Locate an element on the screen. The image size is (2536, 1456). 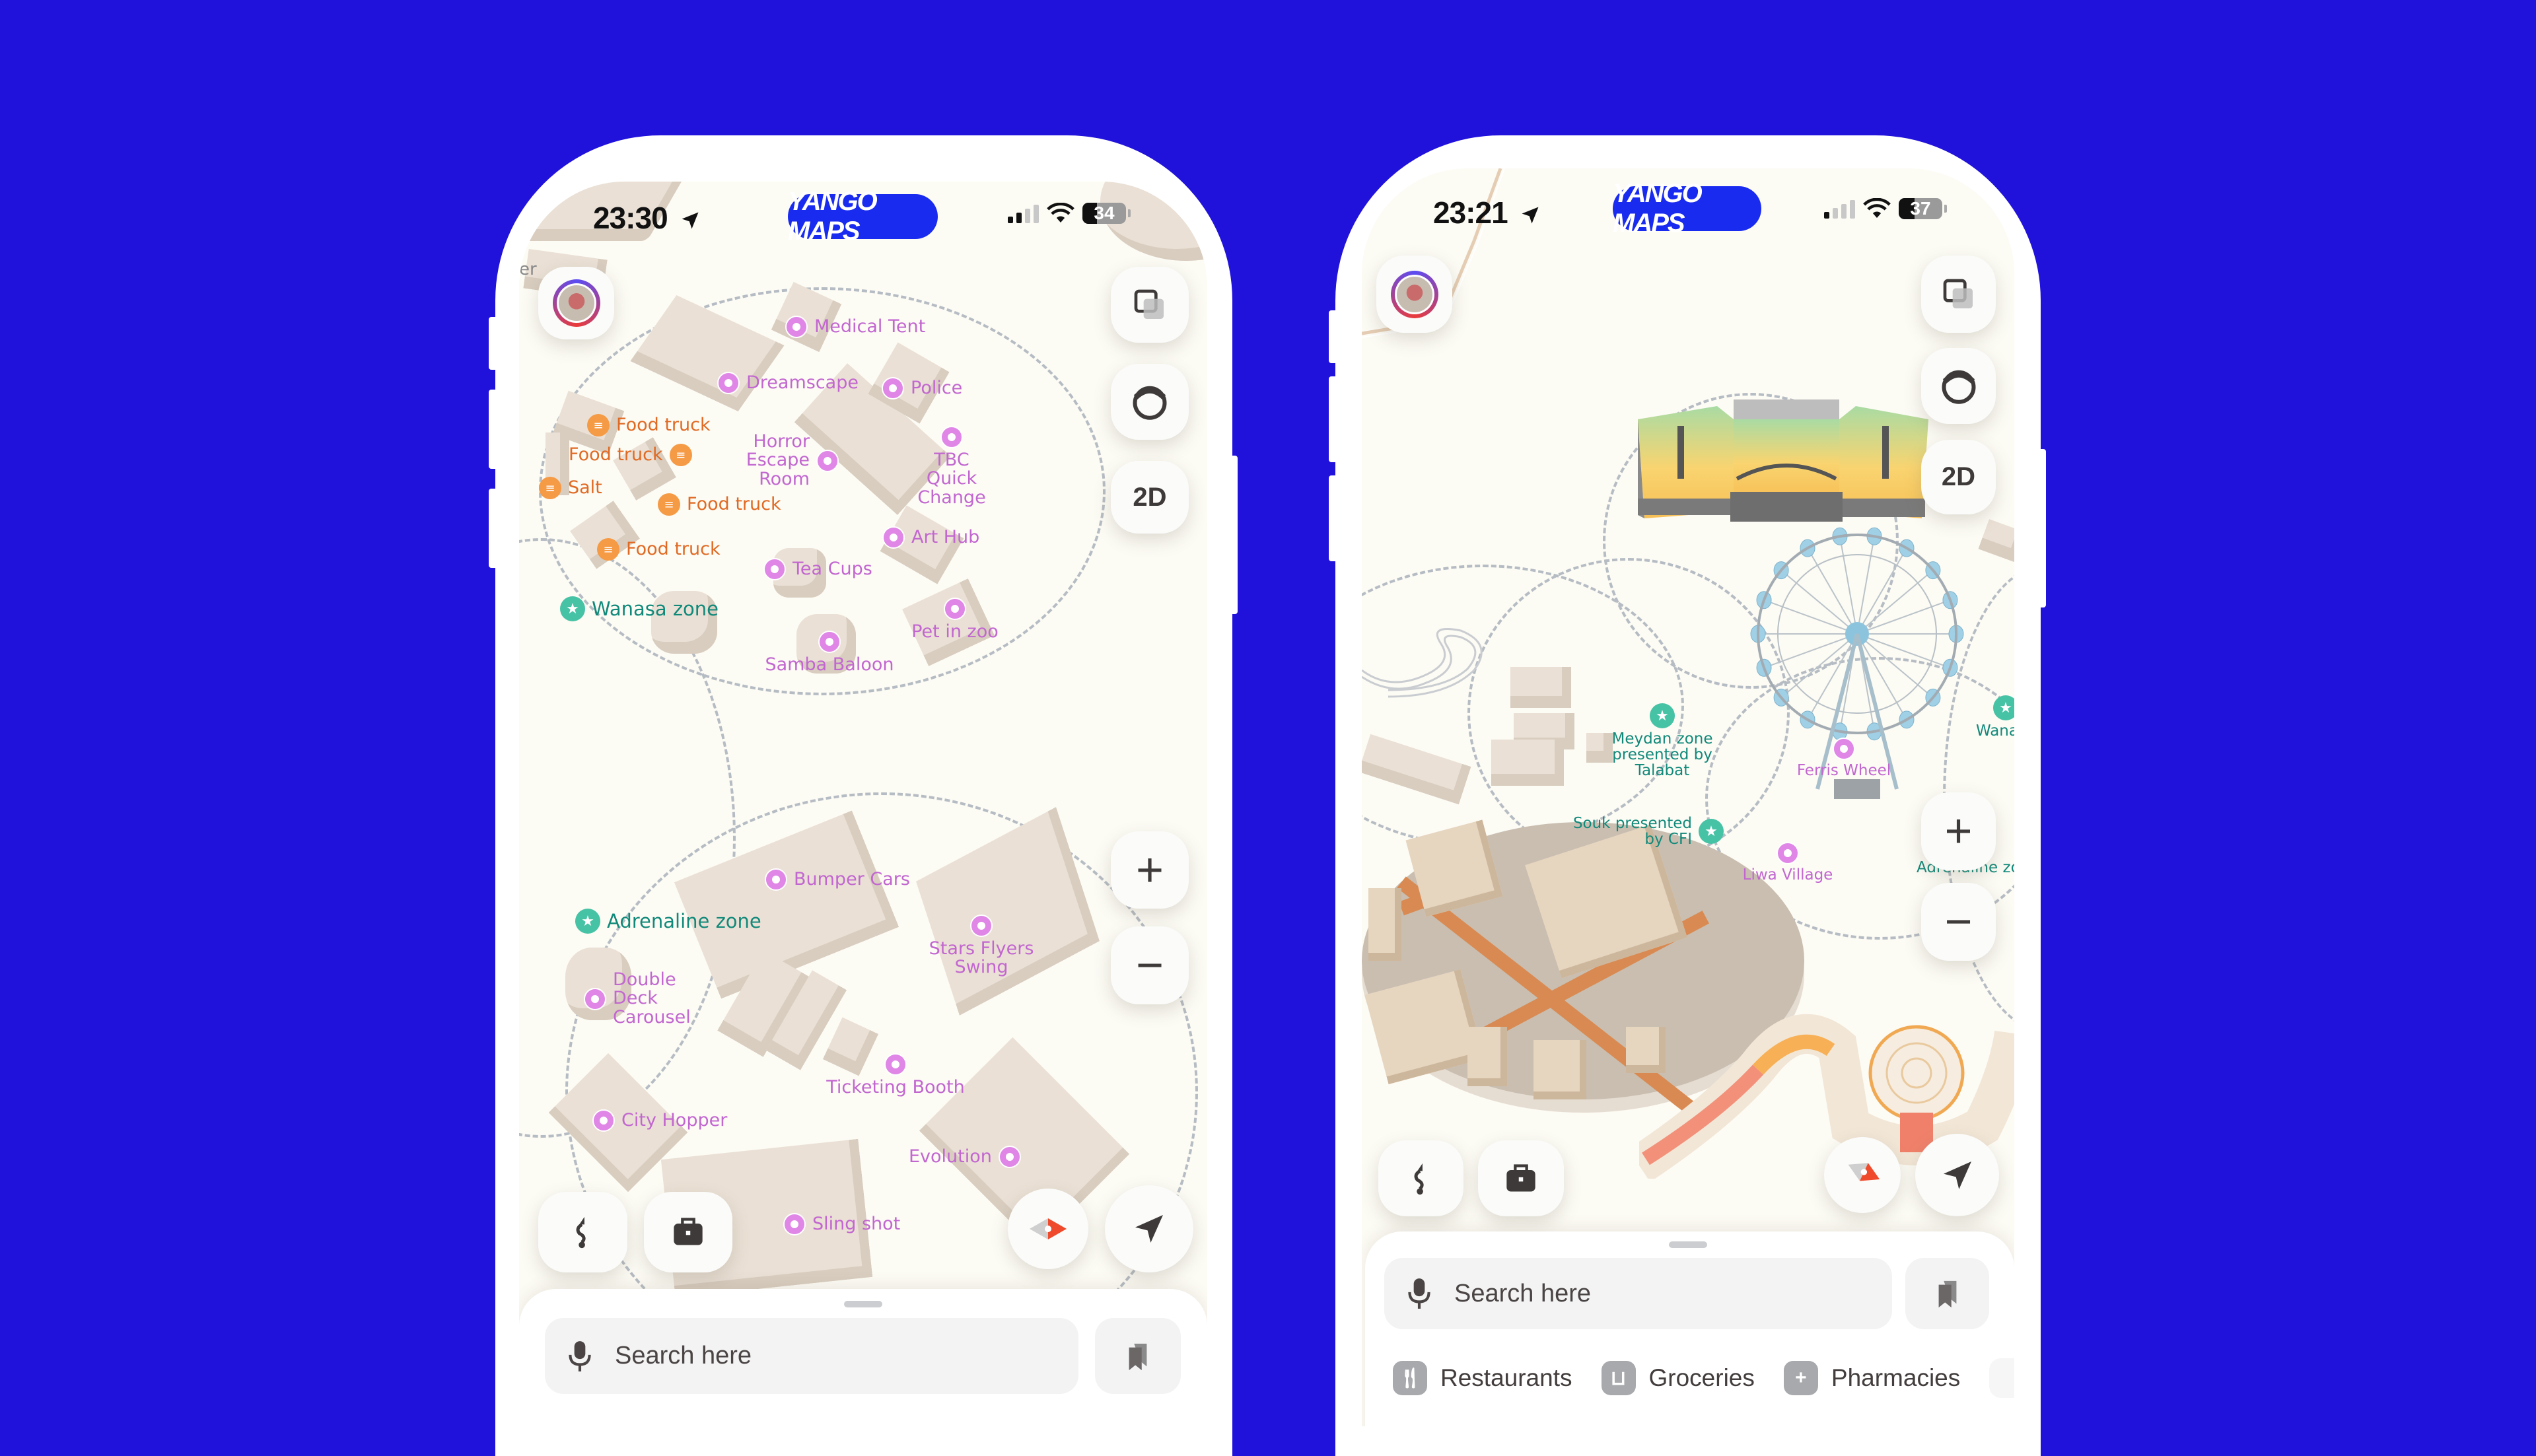
battery-indicator: 37 is located at coordinates (1920, 208).